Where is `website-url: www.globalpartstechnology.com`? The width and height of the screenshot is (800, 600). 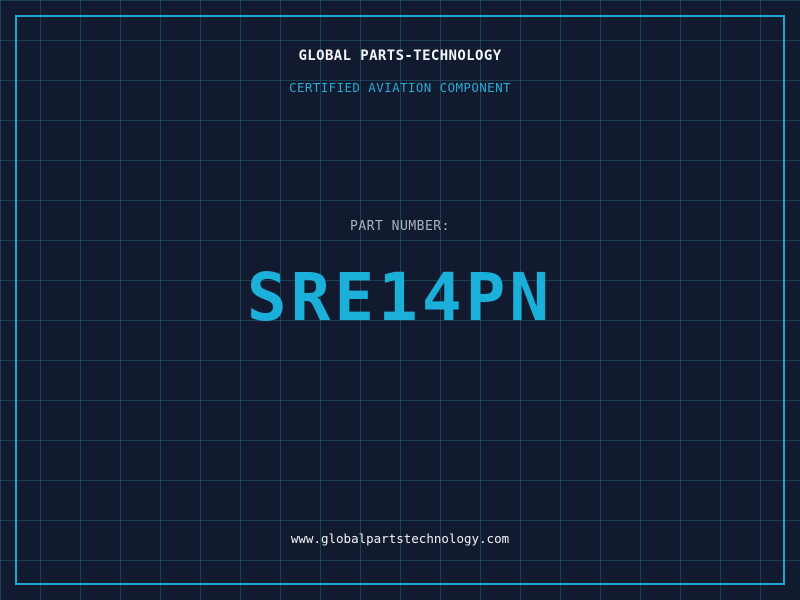
website-url: www.globalpartstechnology.com is located at coordinates (400, 538).